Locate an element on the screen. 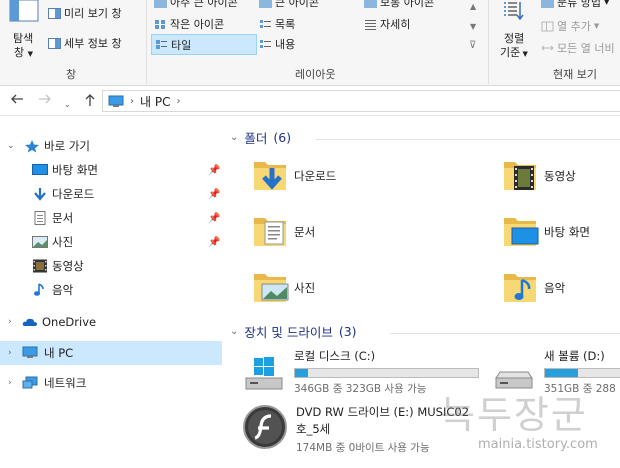  tree-item-network: › 네트워크 is located at coordinates (111, 383).